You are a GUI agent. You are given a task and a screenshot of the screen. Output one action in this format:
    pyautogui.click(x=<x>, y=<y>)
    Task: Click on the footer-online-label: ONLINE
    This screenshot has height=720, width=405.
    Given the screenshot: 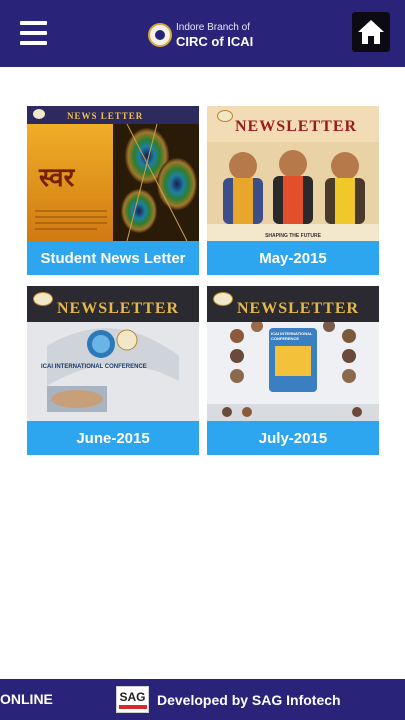 What is the action you would take?
    pyautogui.click(x=26, y=699)
    